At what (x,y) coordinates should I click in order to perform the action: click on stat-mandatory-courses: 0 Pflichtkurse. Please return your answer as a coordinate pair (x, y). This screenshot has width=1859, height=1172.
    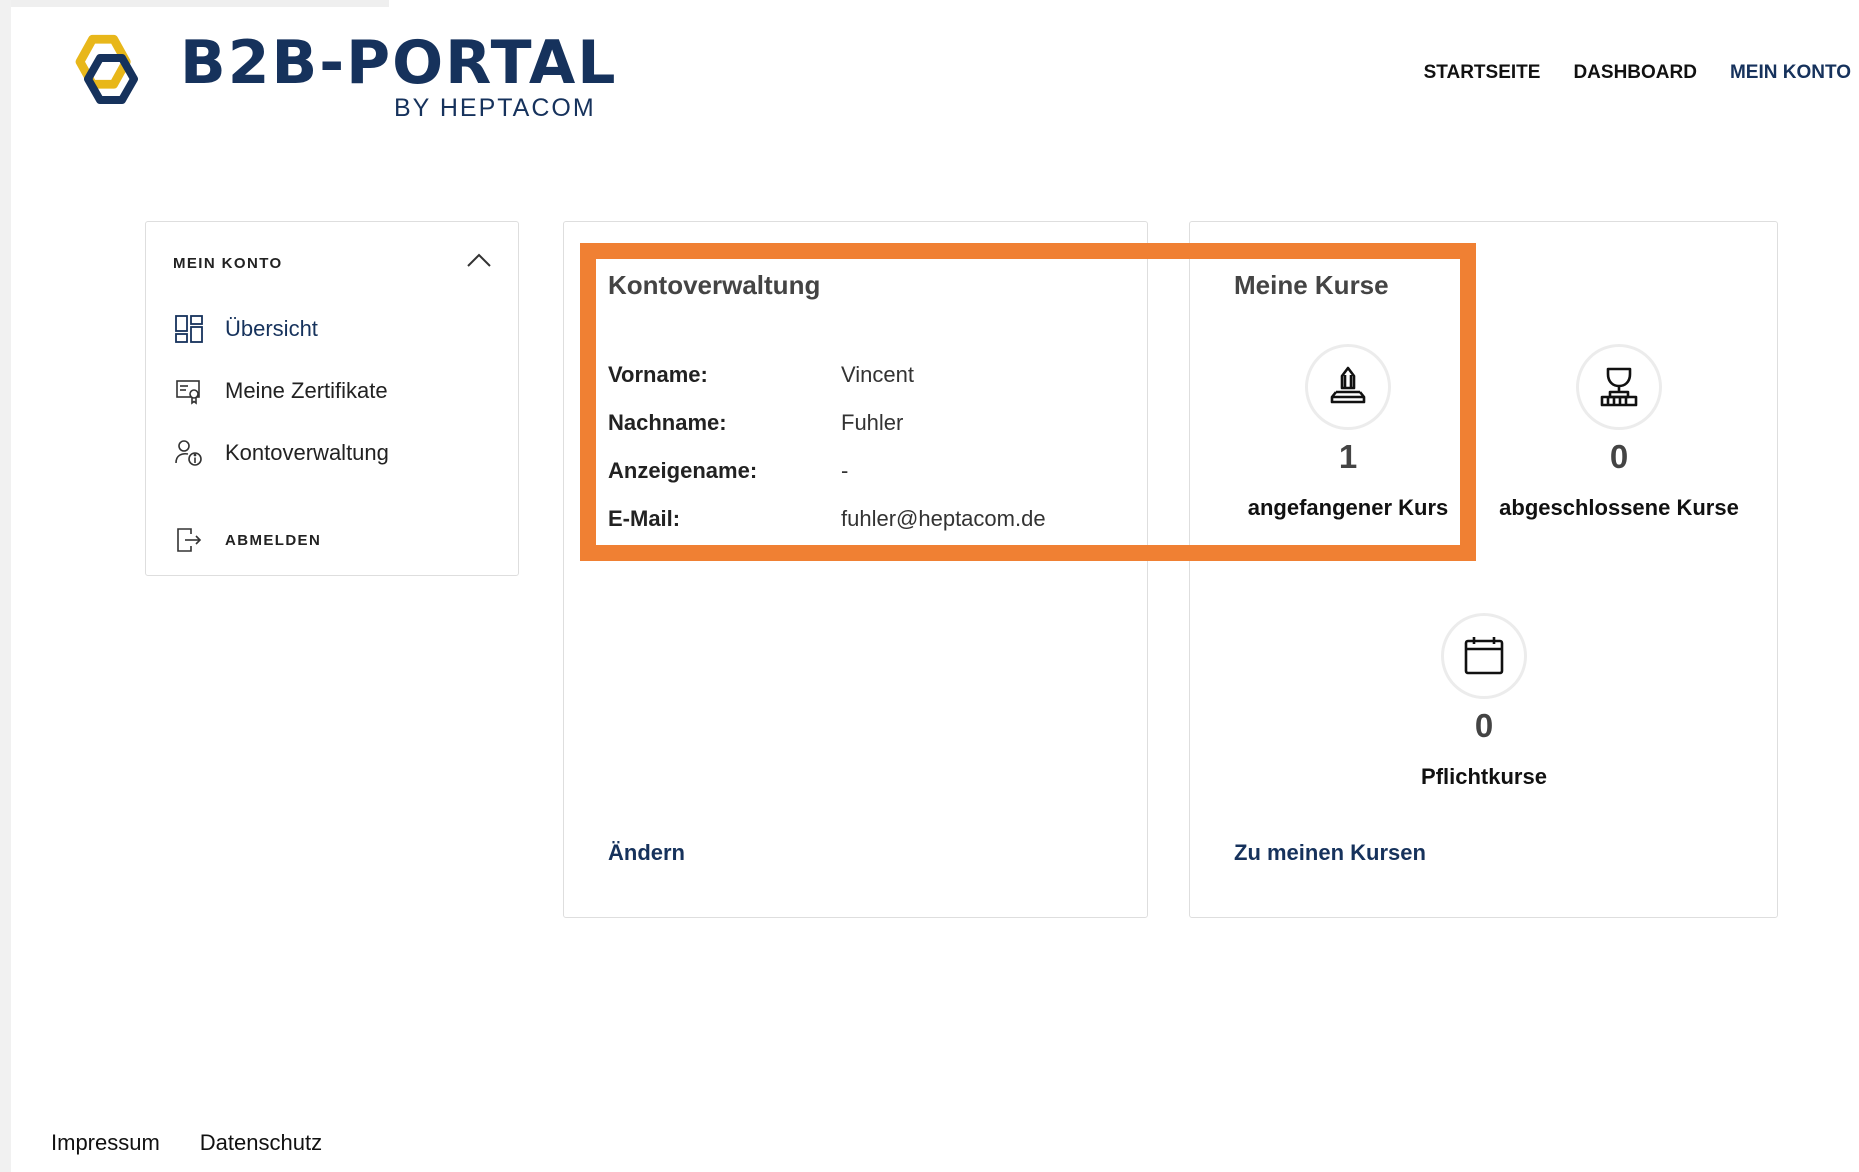
    Looking at the image, I should click on (1484, 703).